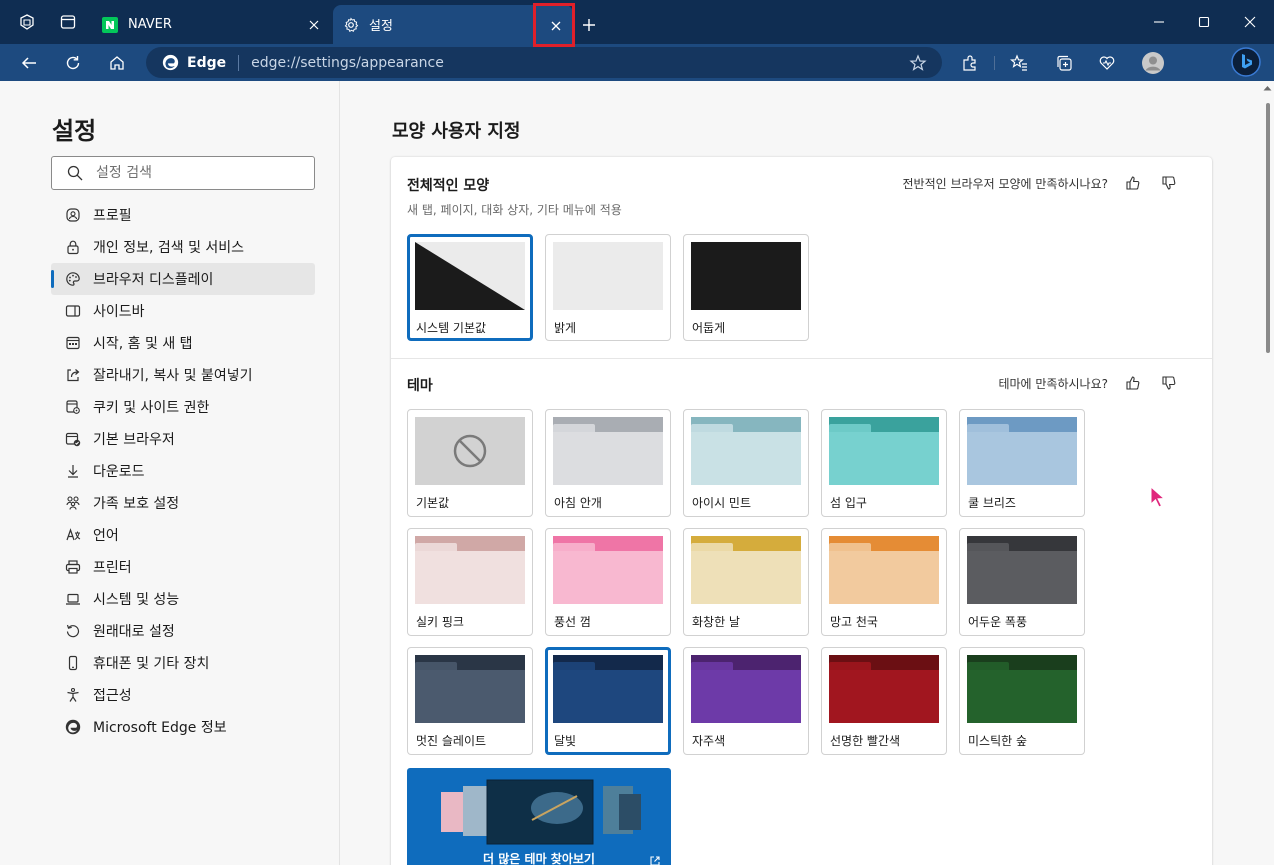 The image size is (1274, 865). I want to click on sidebar-item-start-home: 시작, 홈 및 새 탭, so click(183, 343).